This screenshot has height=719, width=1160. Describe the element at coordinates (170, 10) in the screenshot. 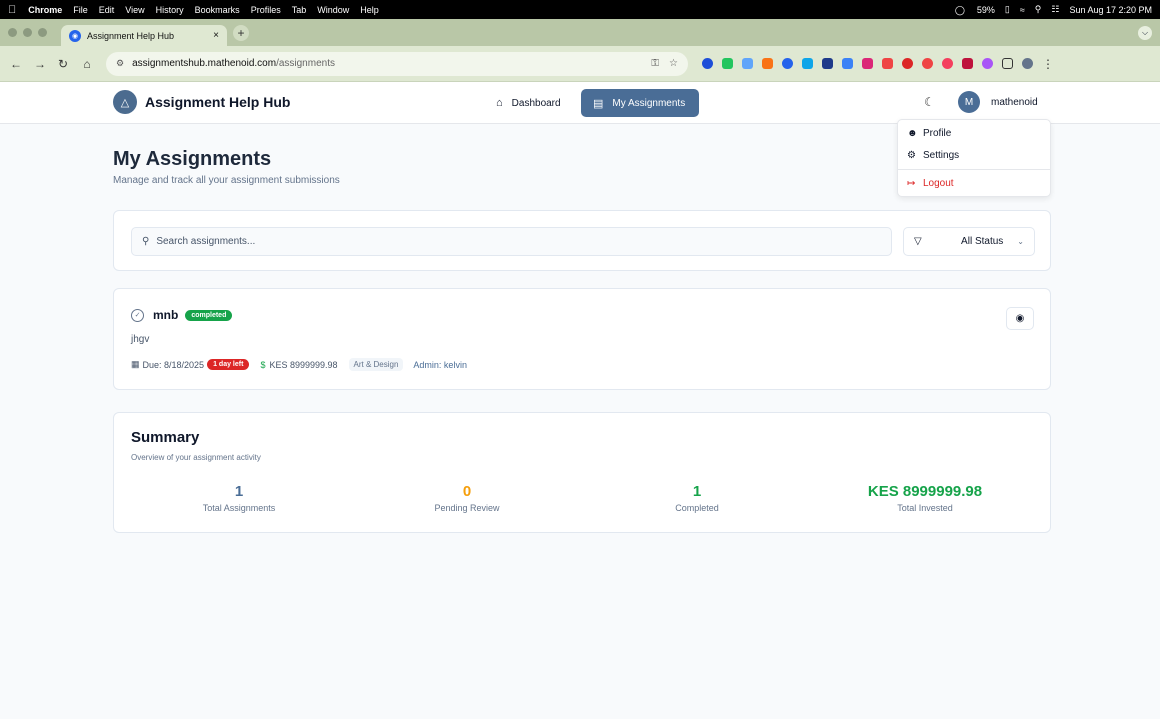

I see `menu-history: History` at that location.